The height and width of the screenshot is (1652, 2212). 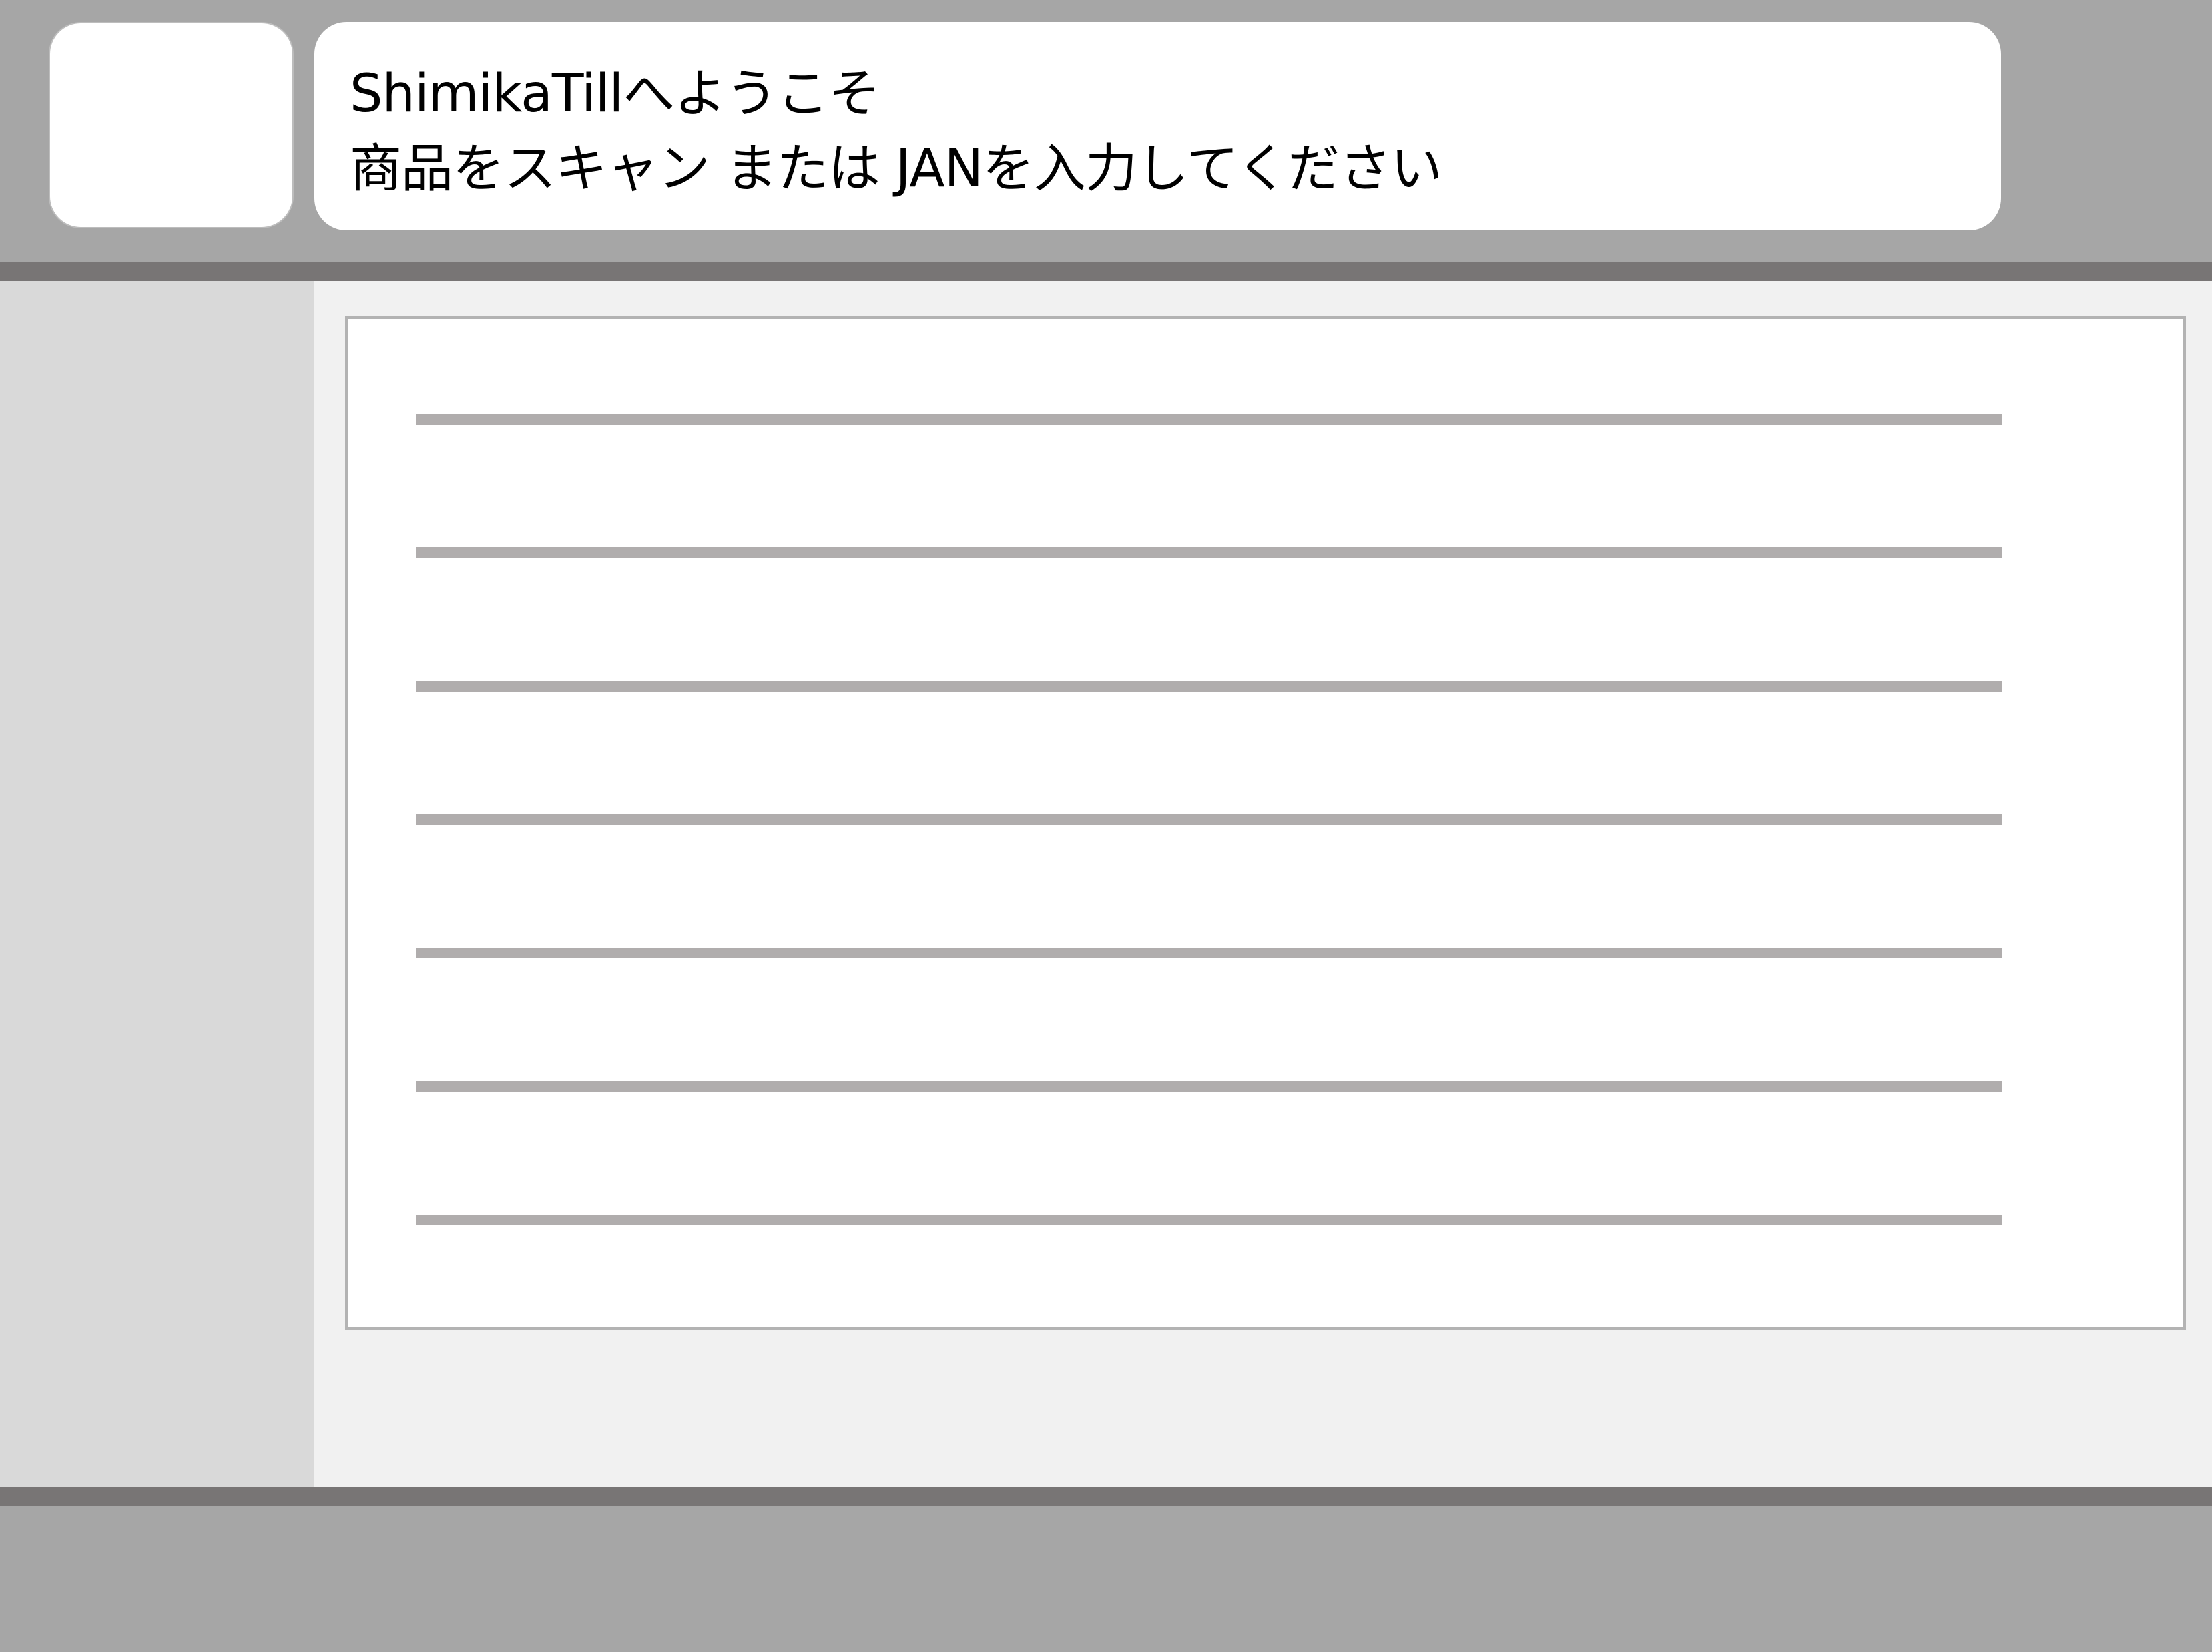 I want to click on sidebar, so click(x=157, y=884).